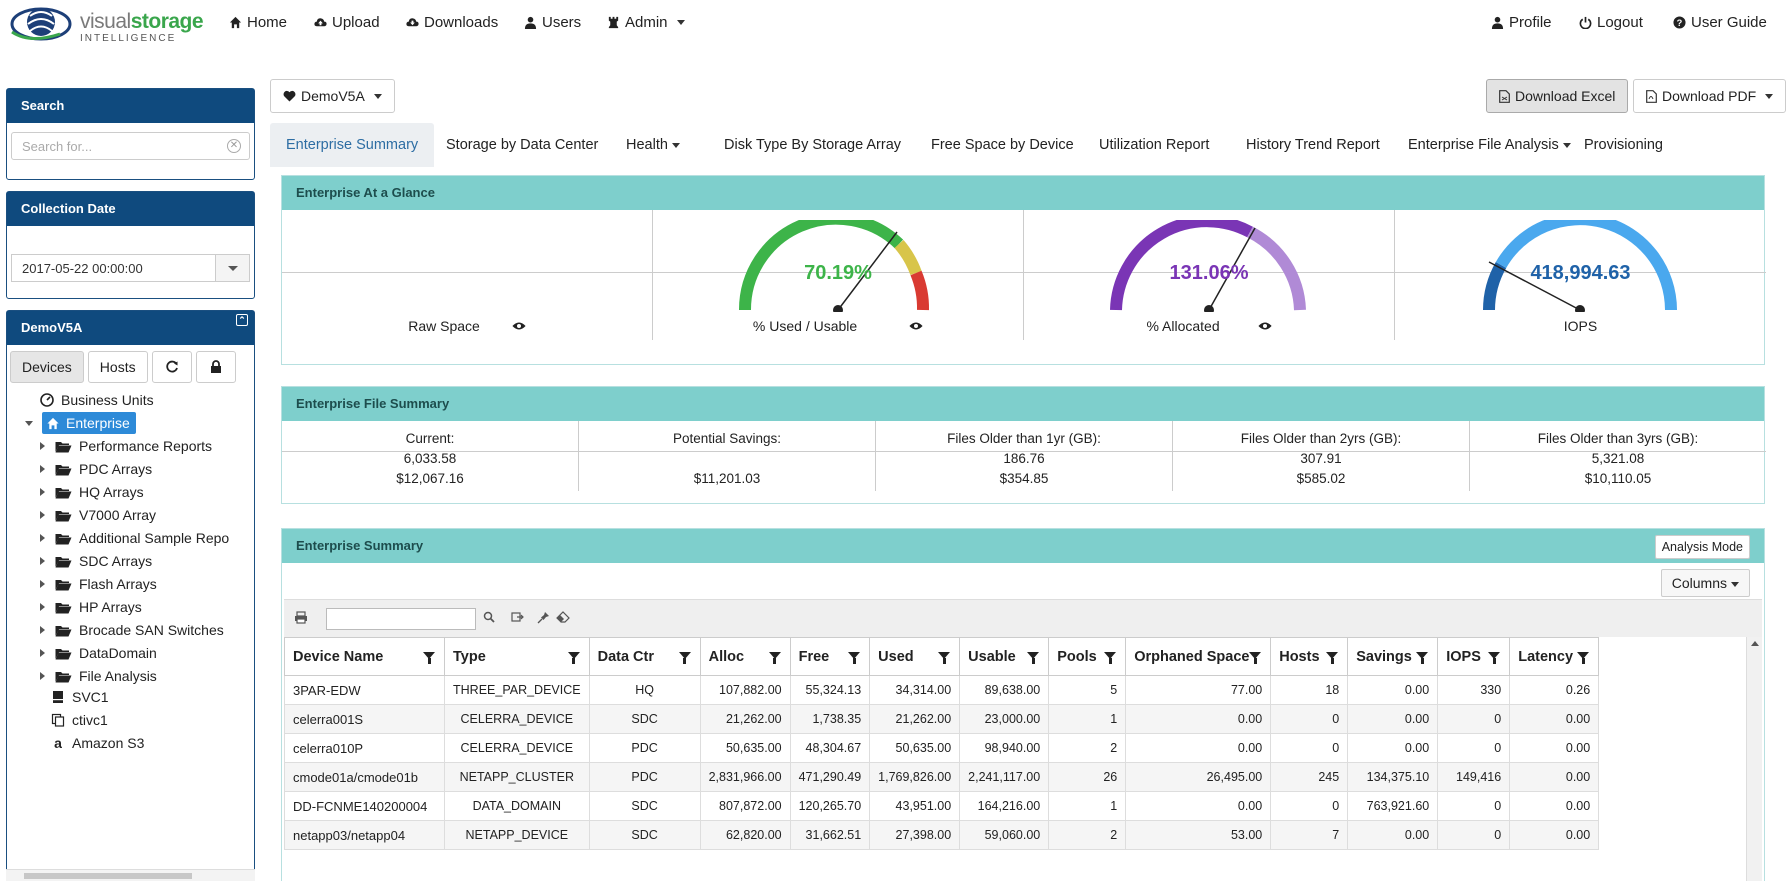 Image resolution: width=1787 pixels, height=881 pixels. Describe the element at coordinates (232, 268) in the screenshot. I see `chevron-down-icon` at that location.